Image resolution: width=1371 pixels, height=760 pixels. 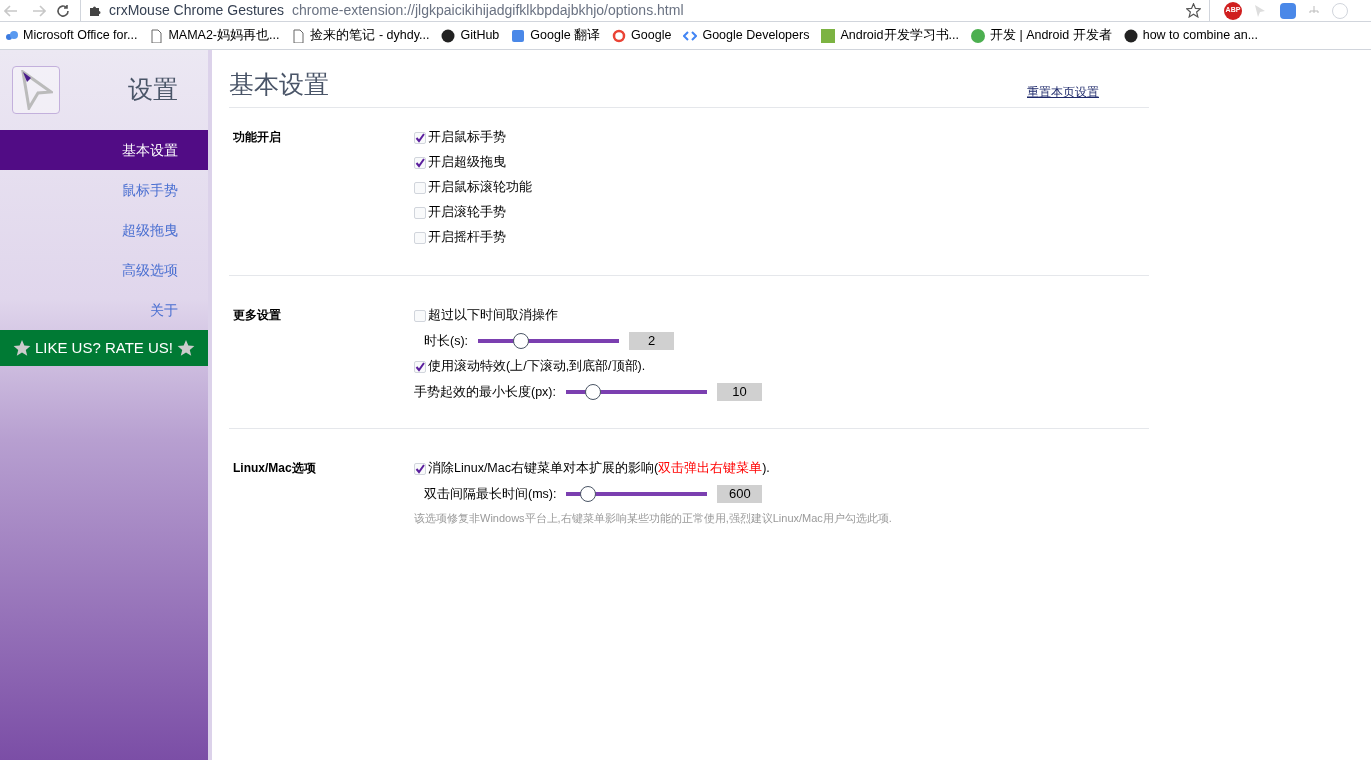 What do you see at coordinates (257, 315) in the screenshot?
I see `section-heading: 更多设置` at bounding box center [257, 315].